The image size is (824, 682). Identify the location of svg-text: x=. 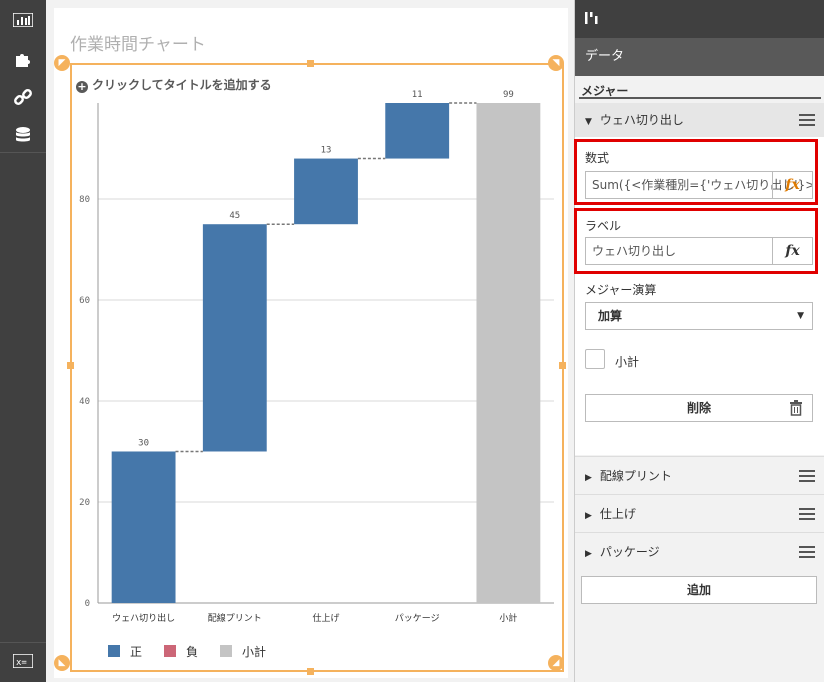
(21, 663).